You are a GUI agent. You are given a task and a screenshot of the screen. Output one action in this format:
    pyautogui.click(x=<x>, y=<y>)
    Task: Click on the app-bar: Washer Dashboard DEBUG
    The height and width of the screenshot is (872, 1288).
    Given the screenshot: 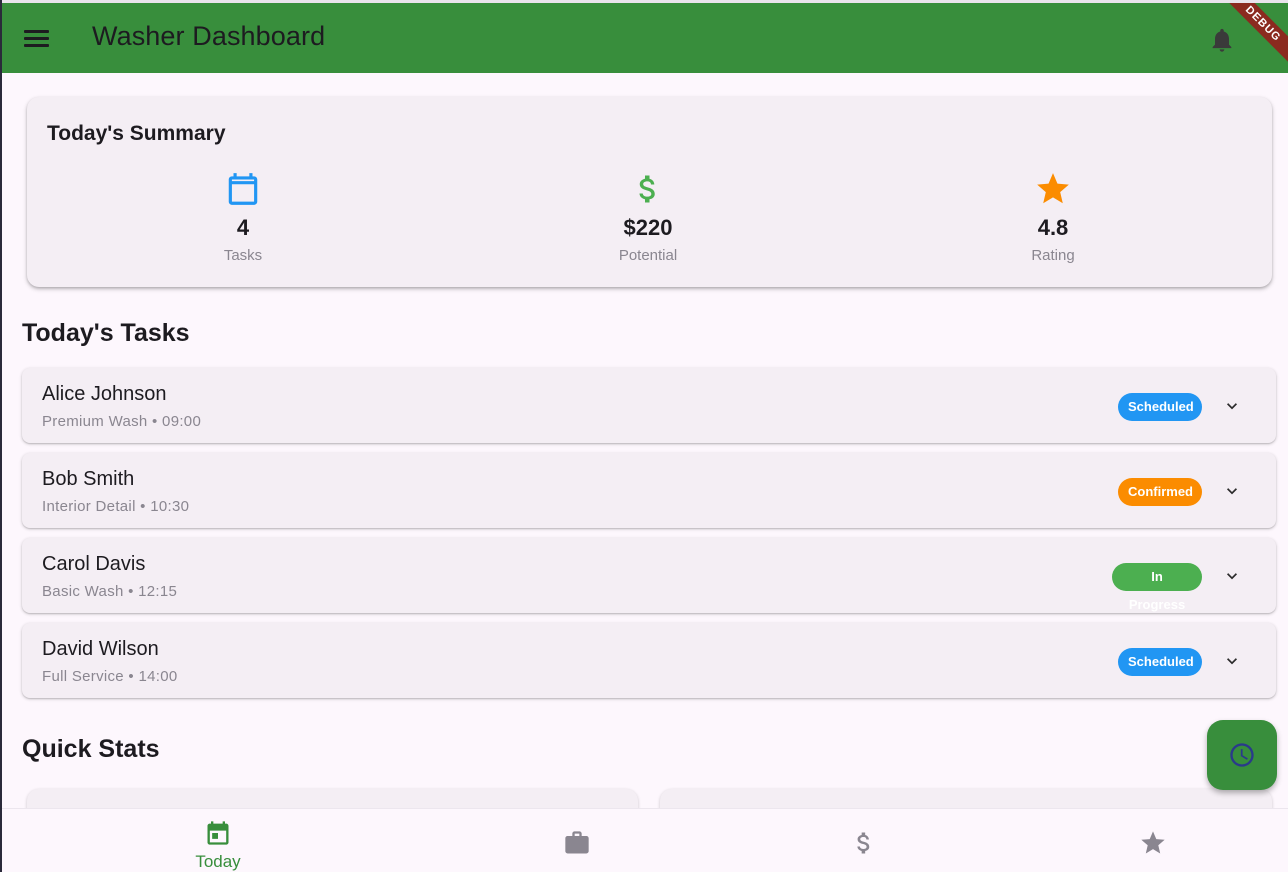 What is the action you would take?
    pyautogui.click(x=644, y=36)
    